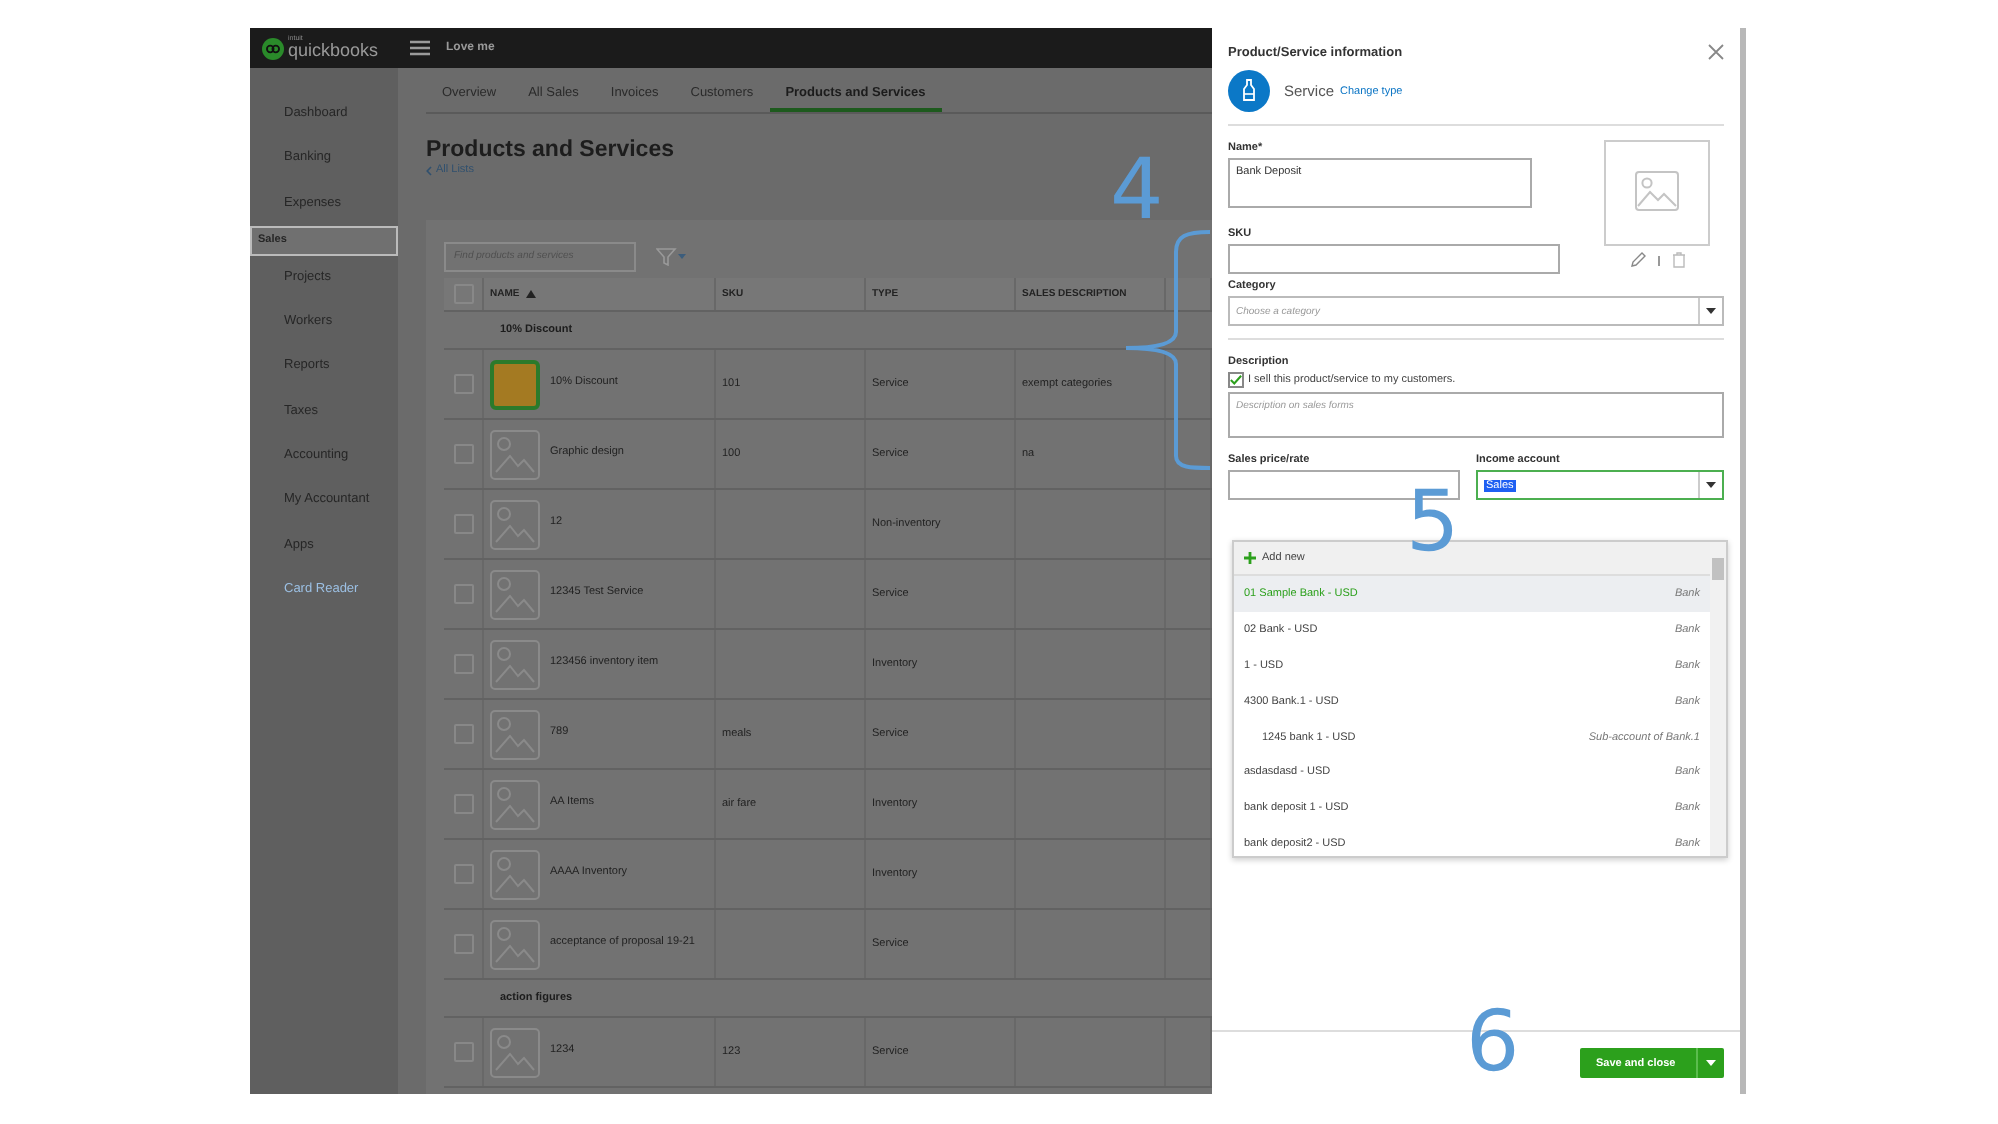 This screenshot has height=1124, width=1998. What do you see at coordinates (1493, 1042) in the screenshot?
I see `annotation-number: 6` at bounding box center [1493, 1042].